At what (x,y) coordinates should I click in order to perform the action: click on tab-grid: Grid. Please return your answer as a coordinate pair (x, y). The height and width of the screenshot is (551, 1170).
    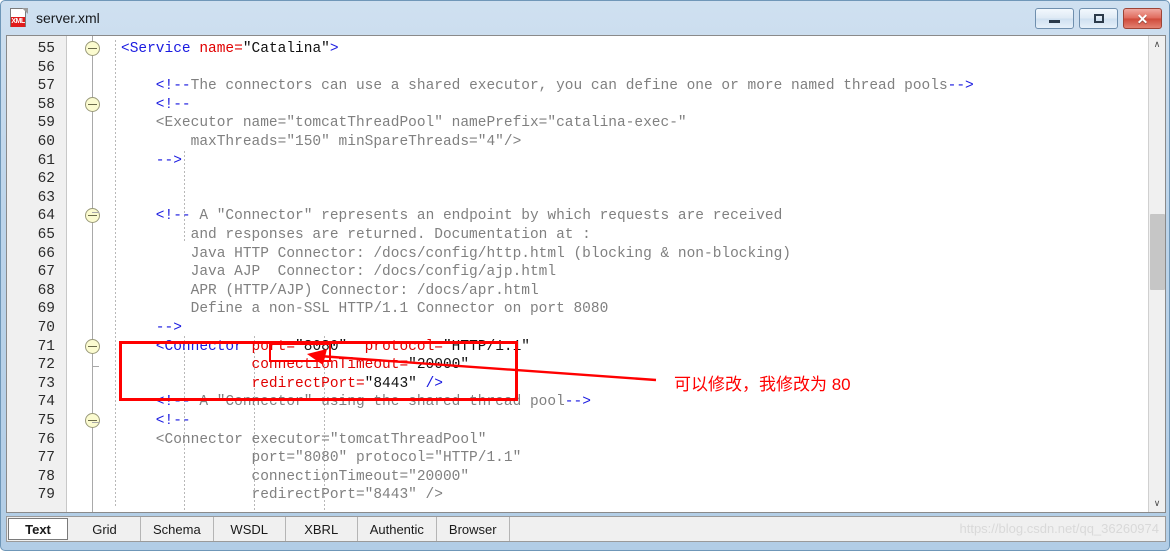
    Looking at the image, I should click on (105, 529).